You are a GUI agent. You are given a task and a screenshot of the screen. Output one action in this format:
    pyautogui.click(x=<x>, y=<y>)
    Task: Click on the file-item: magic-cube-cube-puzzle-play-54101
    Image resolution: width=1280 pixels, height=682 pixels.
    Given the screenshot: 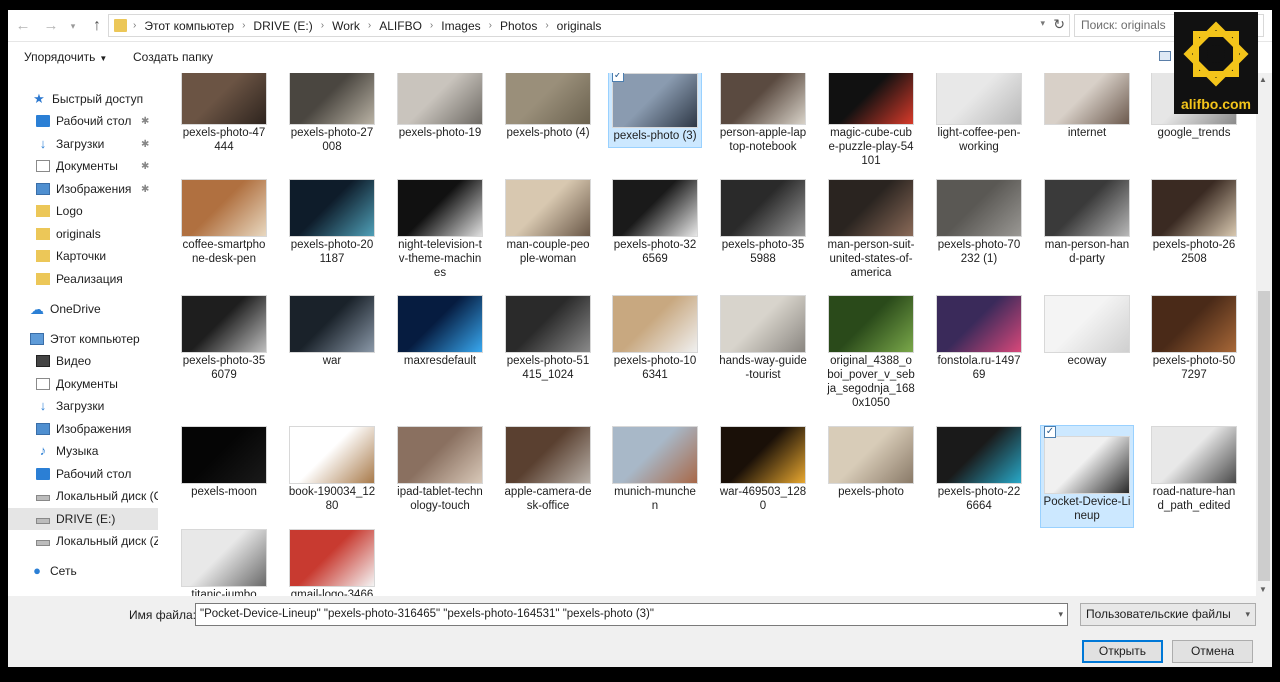 What is the action you would take?
    pyautogui.click(x=871, y=120)
    